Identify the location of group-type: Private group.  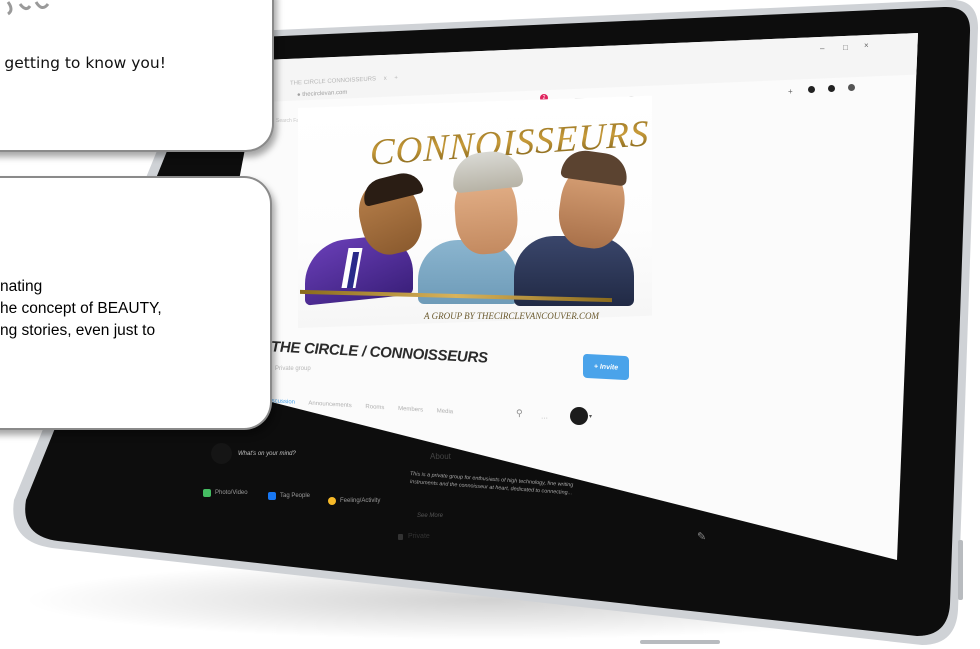
(293, 369).